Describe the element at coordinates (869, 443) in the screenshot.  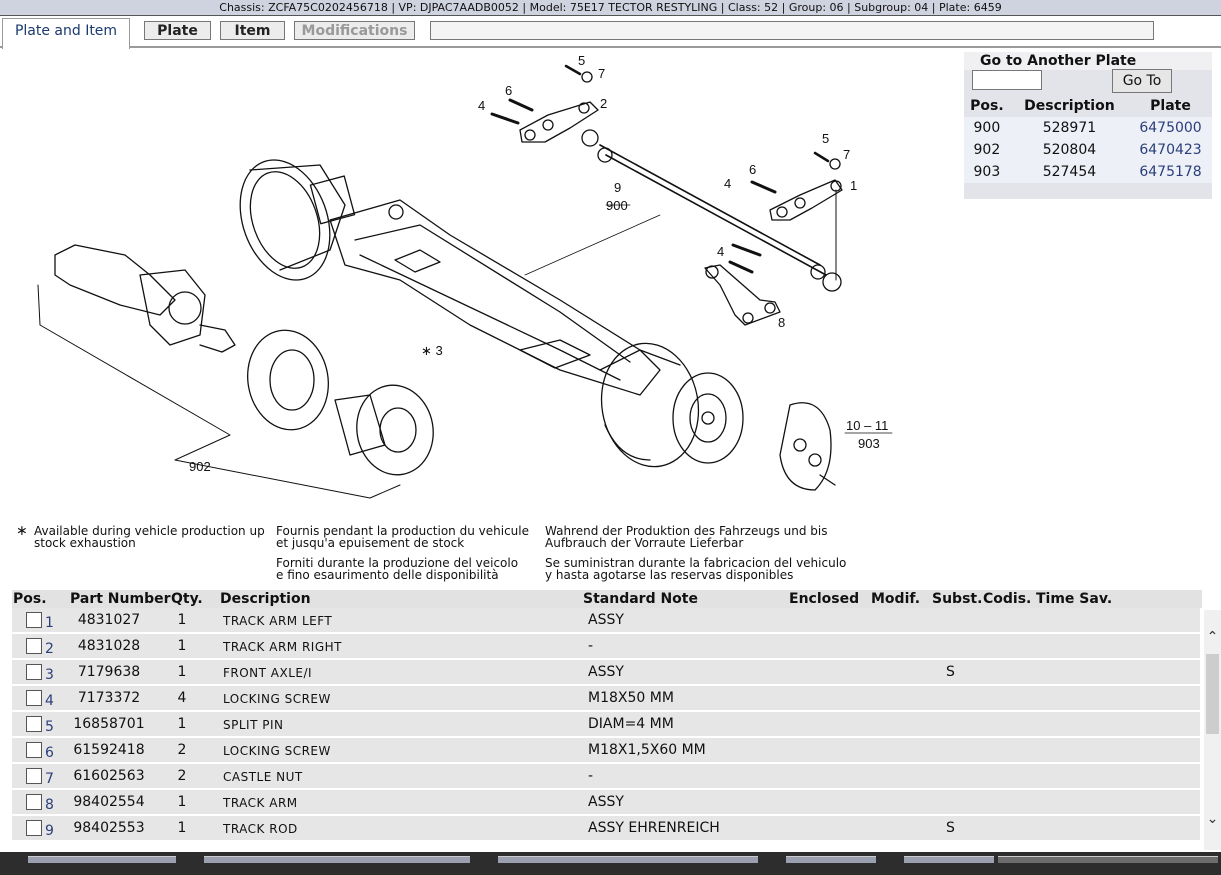
I see `callout-903: 903` at that location.